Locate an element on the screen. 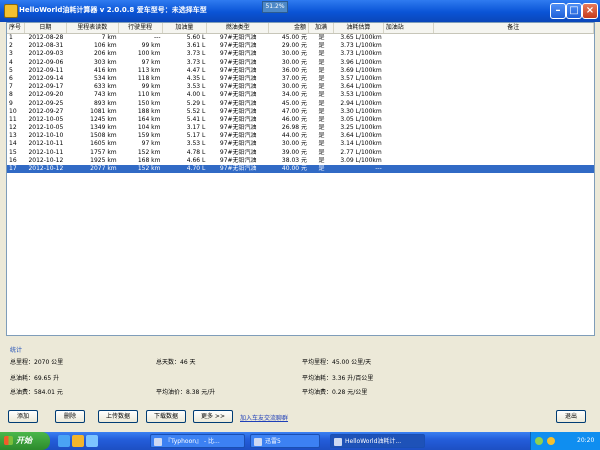 Image resolution: width=600 pixels, height=450 pixels. cell-fuel: 5.29 L is located at coordinates (196, 103).